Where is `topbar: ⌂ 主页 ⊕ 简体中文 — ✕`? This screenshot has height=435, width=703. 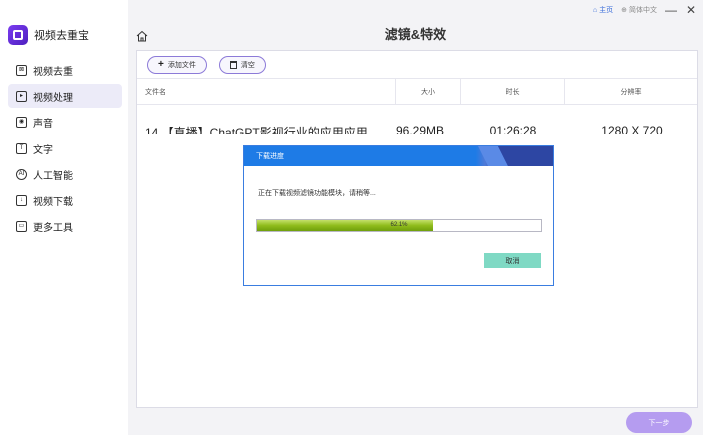
topbar: ⌂ 主页 ⊕ 简体中文 — ✕ is located at coordinates (645, 10).